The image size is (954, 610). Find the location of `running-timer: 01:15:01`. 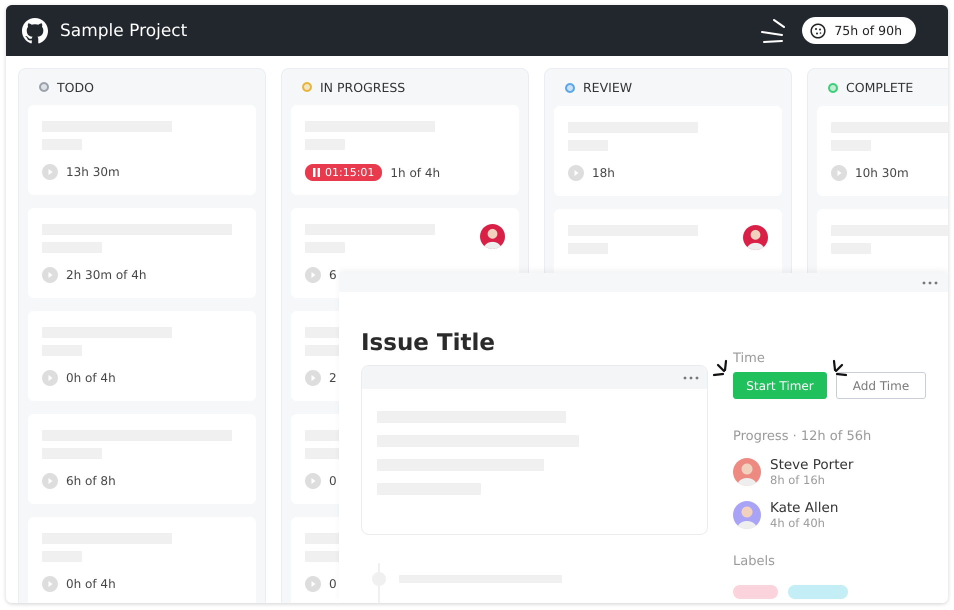

running-timer: 01:15:01 is located at coordinates (343, 172).